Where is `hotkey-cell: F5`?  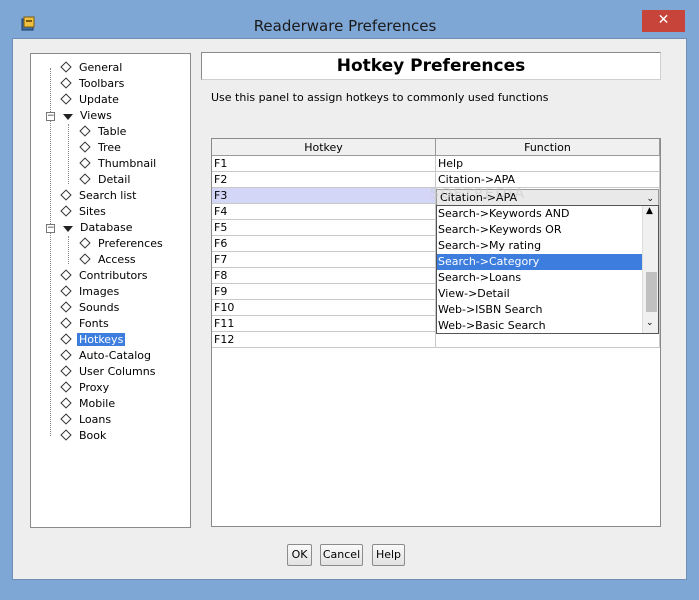
hotkey-cell: F5 is located at coordinates (324, 228).